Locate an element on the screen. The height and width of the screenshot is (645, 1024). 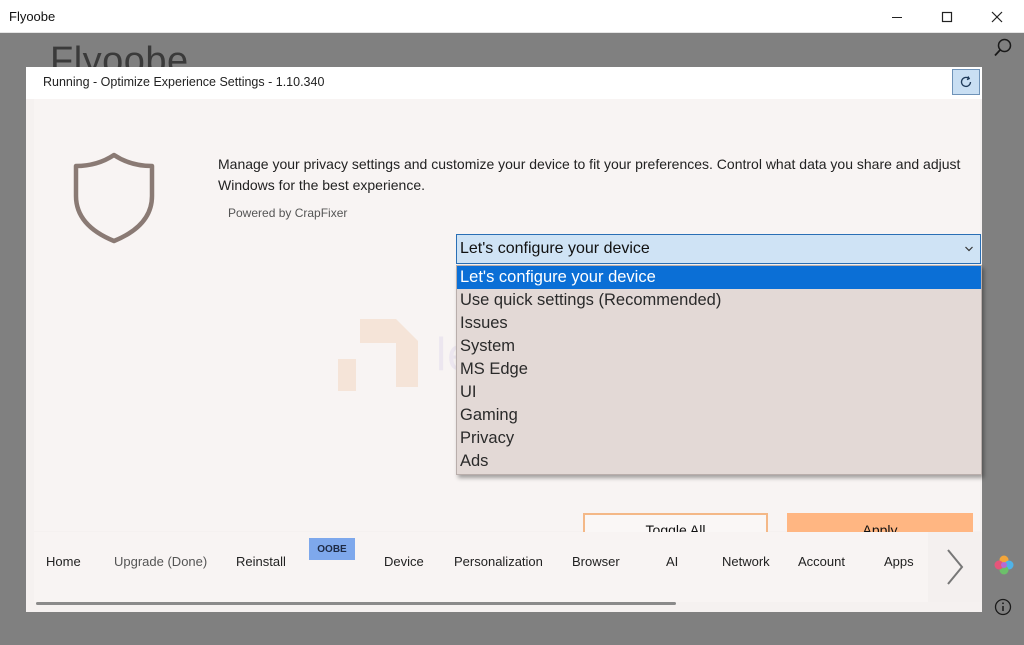
option-ms-edge: MS Edge is located at coordinates (719, 369).